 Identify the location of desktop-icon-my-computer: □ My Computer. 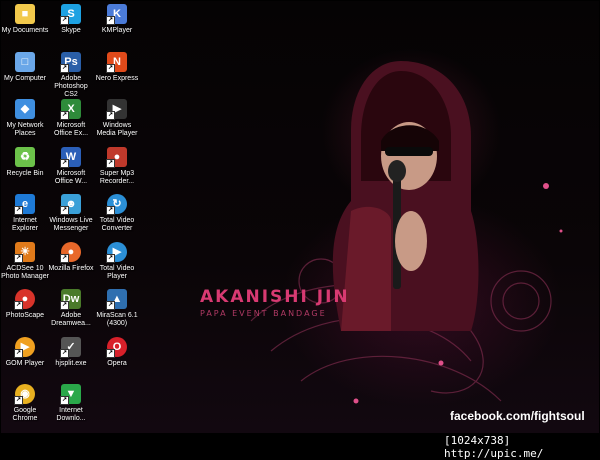
(25, 67).